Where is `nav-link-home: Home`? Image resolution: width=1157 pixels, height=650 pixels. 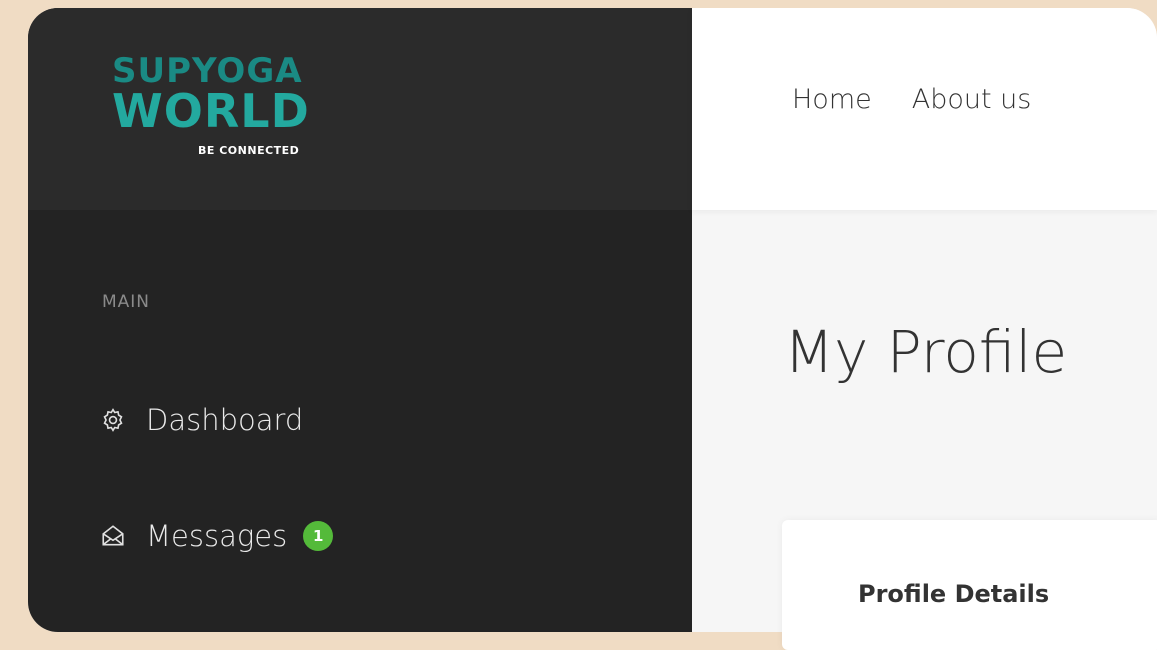 nav-link-home: Home is located at coordinates (832, 99).